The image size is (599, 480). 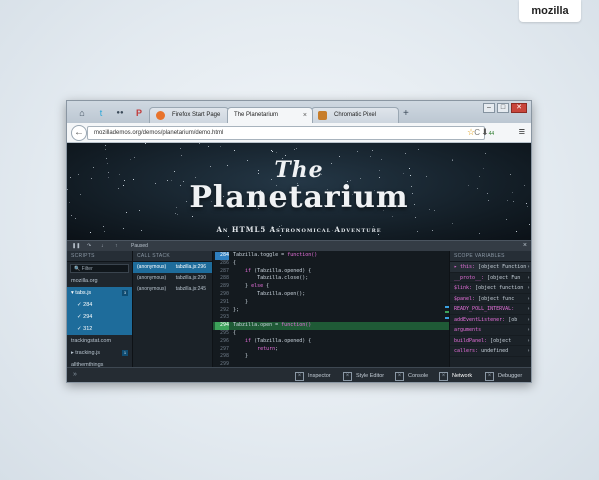 I want to click on line-number: 298, so click(x=222, y=357).